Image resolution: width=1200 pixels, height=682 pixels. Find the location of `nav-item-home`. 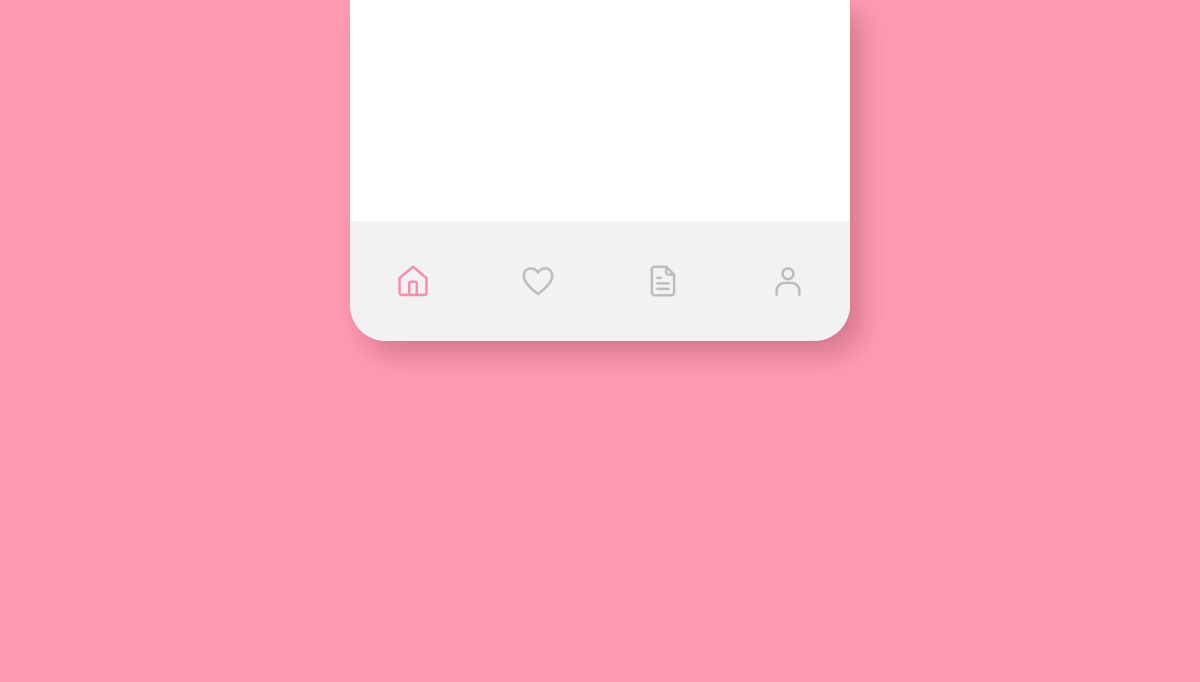

nav-item-home is located at coordinates (412, 281).